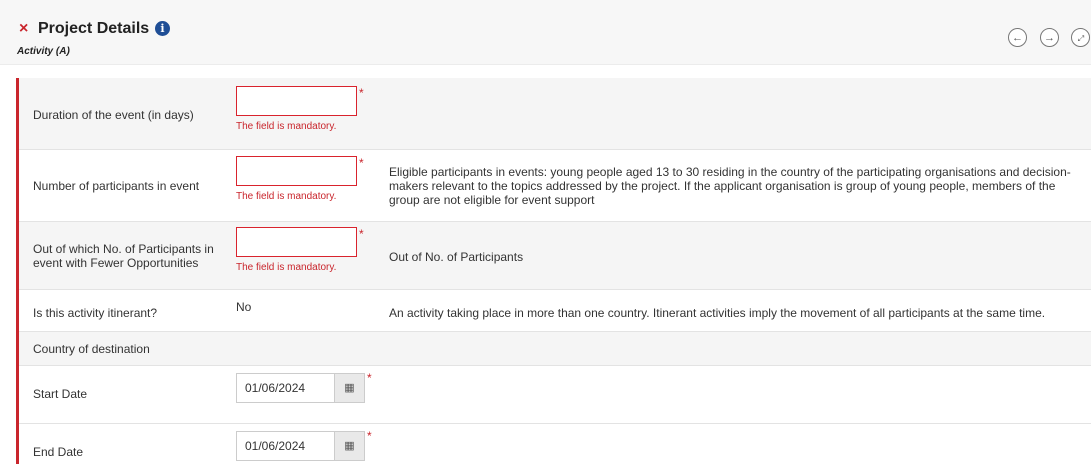  Describe the element at coordinates (1080, 37) in the screenshot. I see `expand-icon: ⤢` at that location.